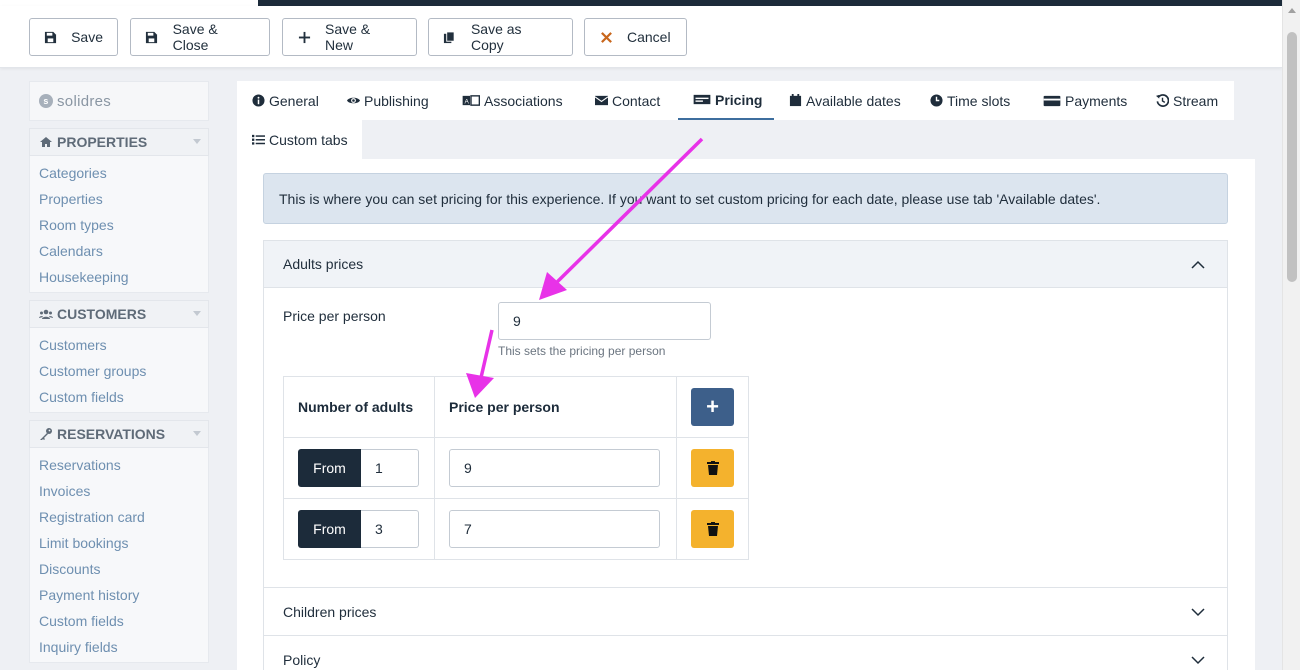 The height and width of the screenshot is (670, 1300). What do you see at coordinates (604, 321) in the screenshot?
I see `price-per-person-input` at bounding box center [604, 321].